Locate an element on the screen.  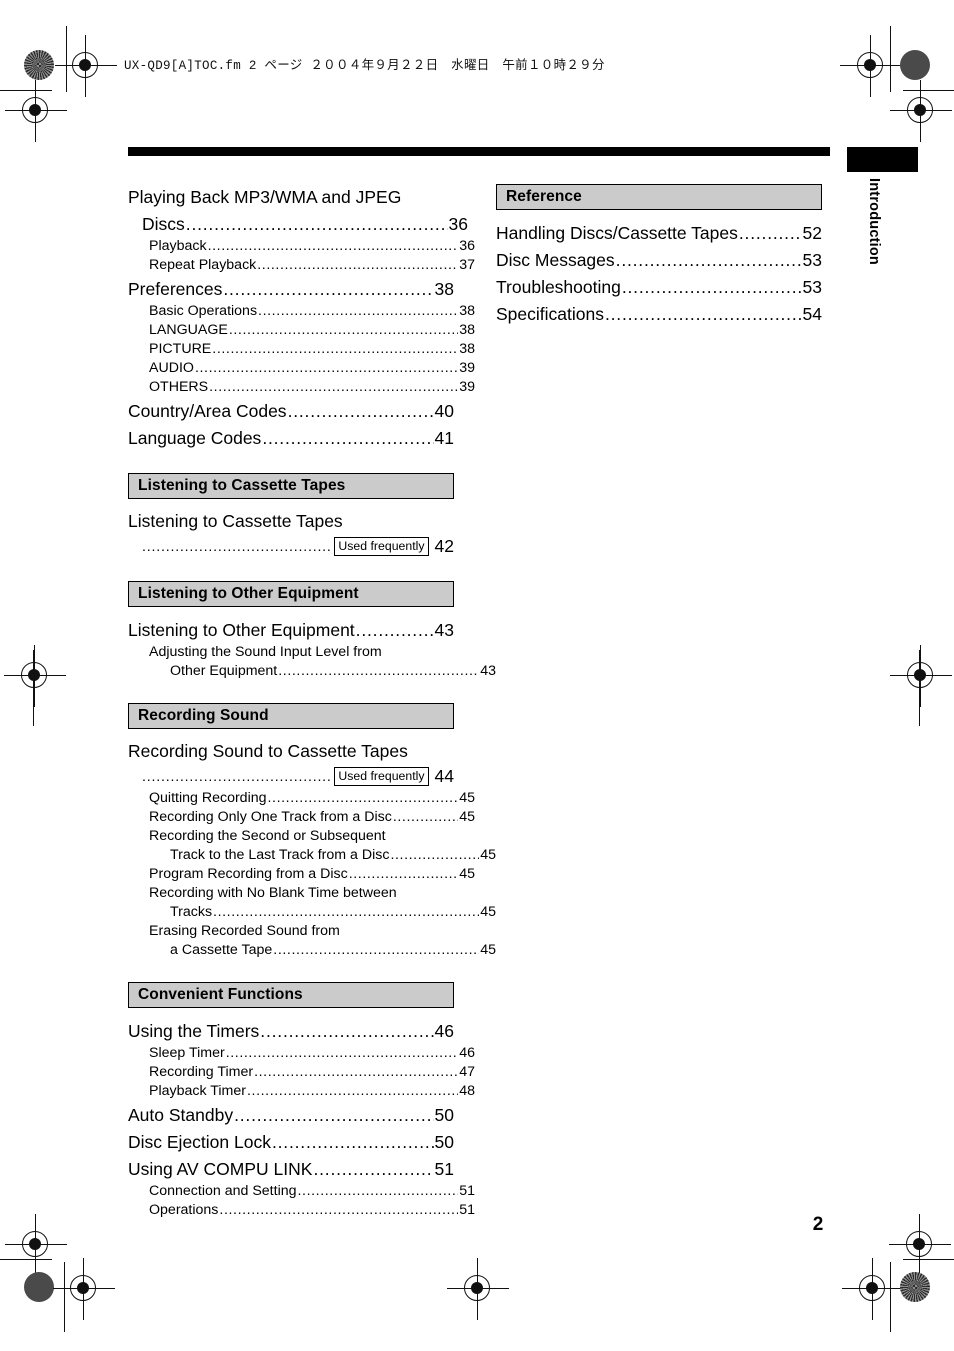
registration-mark-middle-right is located at coordinates (921, 676).